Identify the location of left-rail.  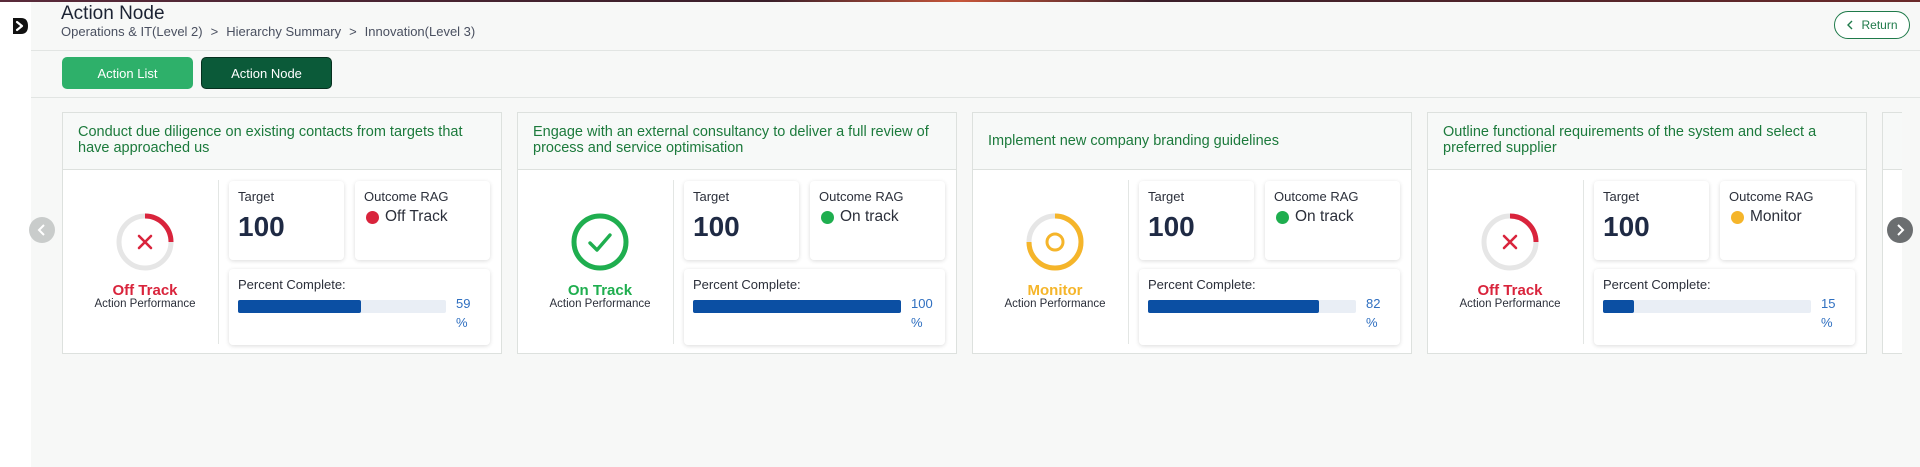
(15, 234).